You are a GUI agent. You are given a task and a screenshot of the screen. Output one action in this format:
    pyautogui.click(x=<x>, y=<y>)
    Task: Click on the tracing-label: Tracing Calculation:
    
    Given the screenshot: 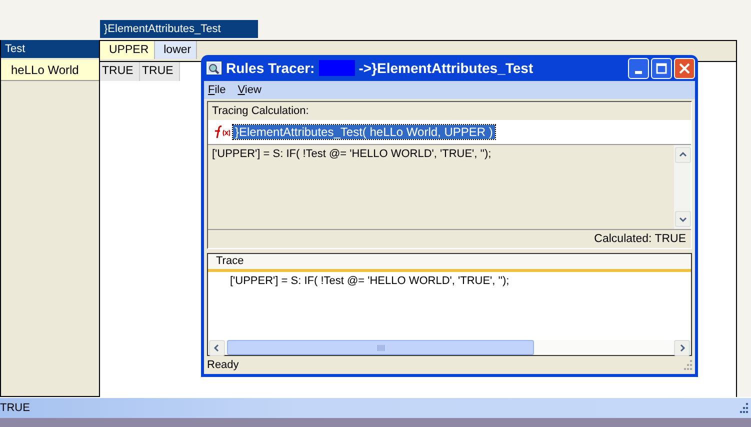 What is the action you would take?
    pyautogui.click(x=260, y=111)
    